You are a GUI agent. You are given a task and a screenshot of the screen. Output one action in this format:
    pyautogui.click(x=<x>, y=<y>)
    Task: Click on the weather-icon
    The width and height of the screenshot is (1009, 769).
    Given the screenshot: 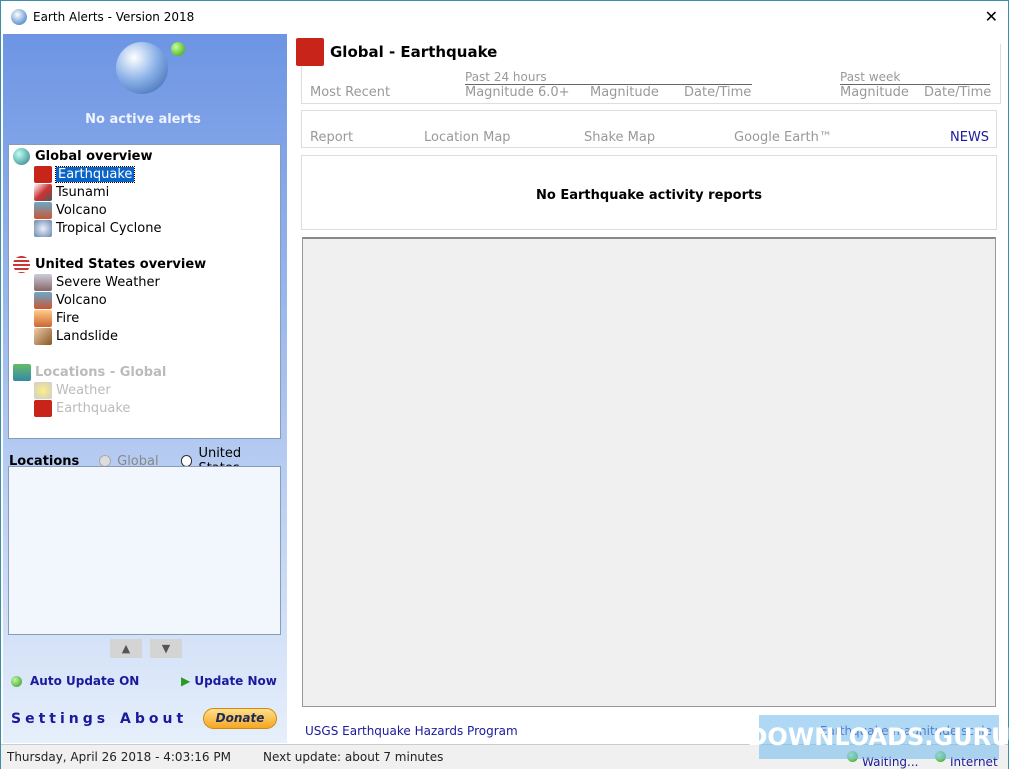 What is the action you would take?
    pyautogui.click(x=43, y=390)
    